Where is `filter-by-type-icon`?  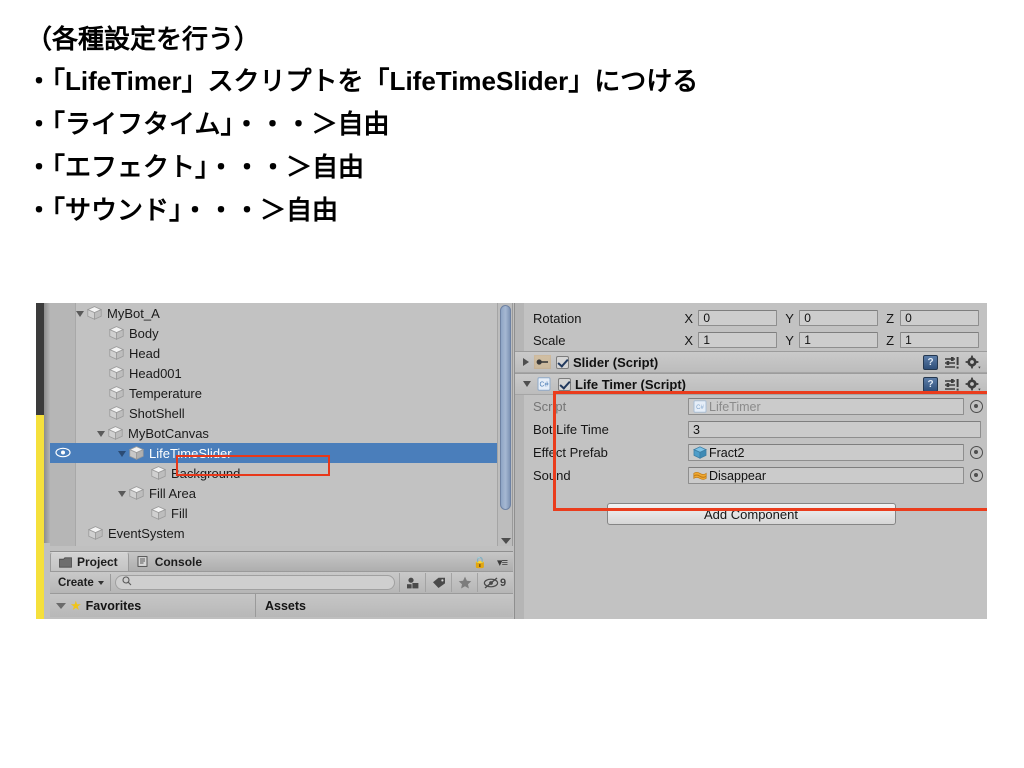
filter-by-type-icon is located at coordinates (412, 582).